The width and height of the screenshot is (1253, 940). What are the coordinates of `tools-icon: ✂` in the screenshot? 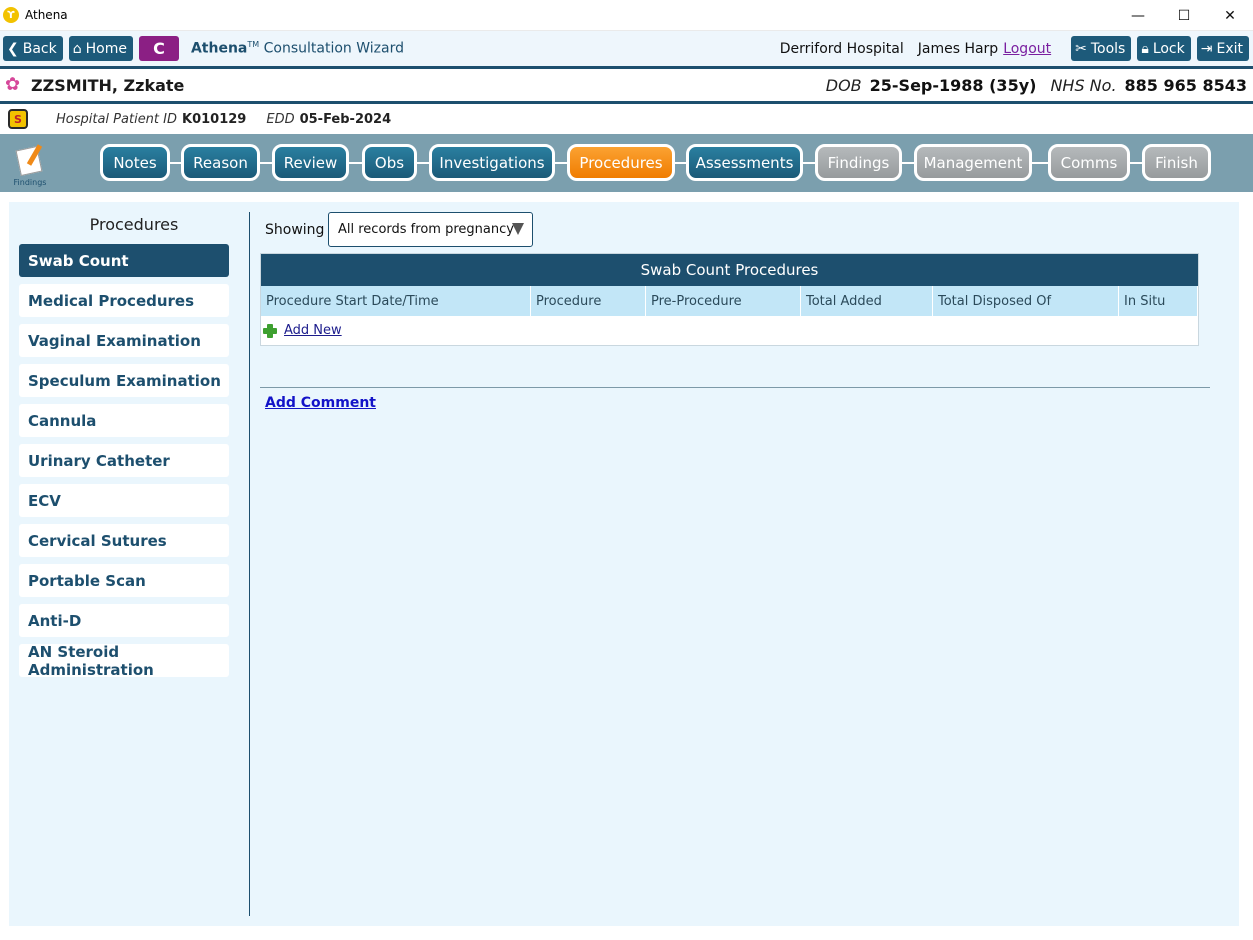 It's located at (1081, 48).